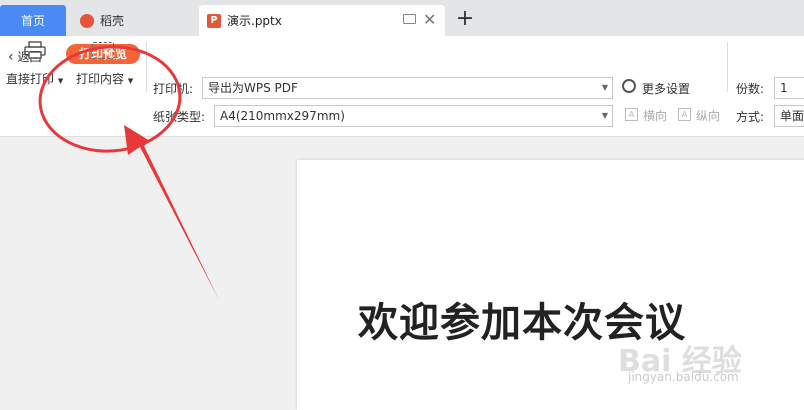  What do you see at coordinates (322, 20) in the screenshot?
I see `tab-document: P 演示.pptx ✕` at bounding box center [322, 20].